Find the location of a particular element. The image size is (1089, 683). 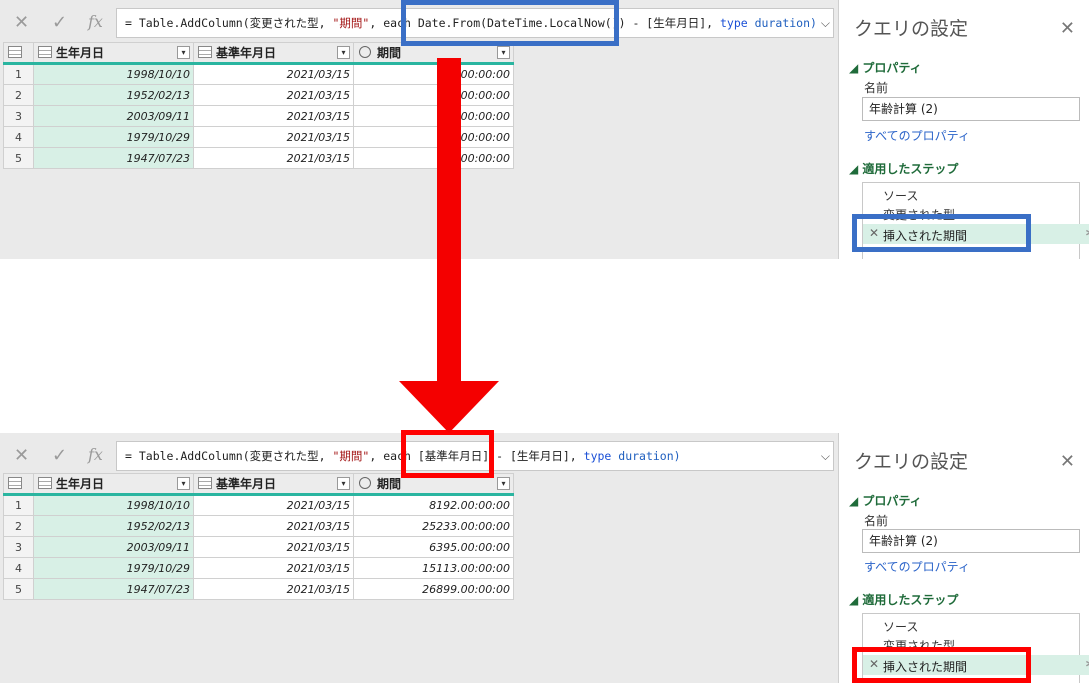

formula-text: = Table.AddColumn(変更された型, is located at coordinates (229, 456).